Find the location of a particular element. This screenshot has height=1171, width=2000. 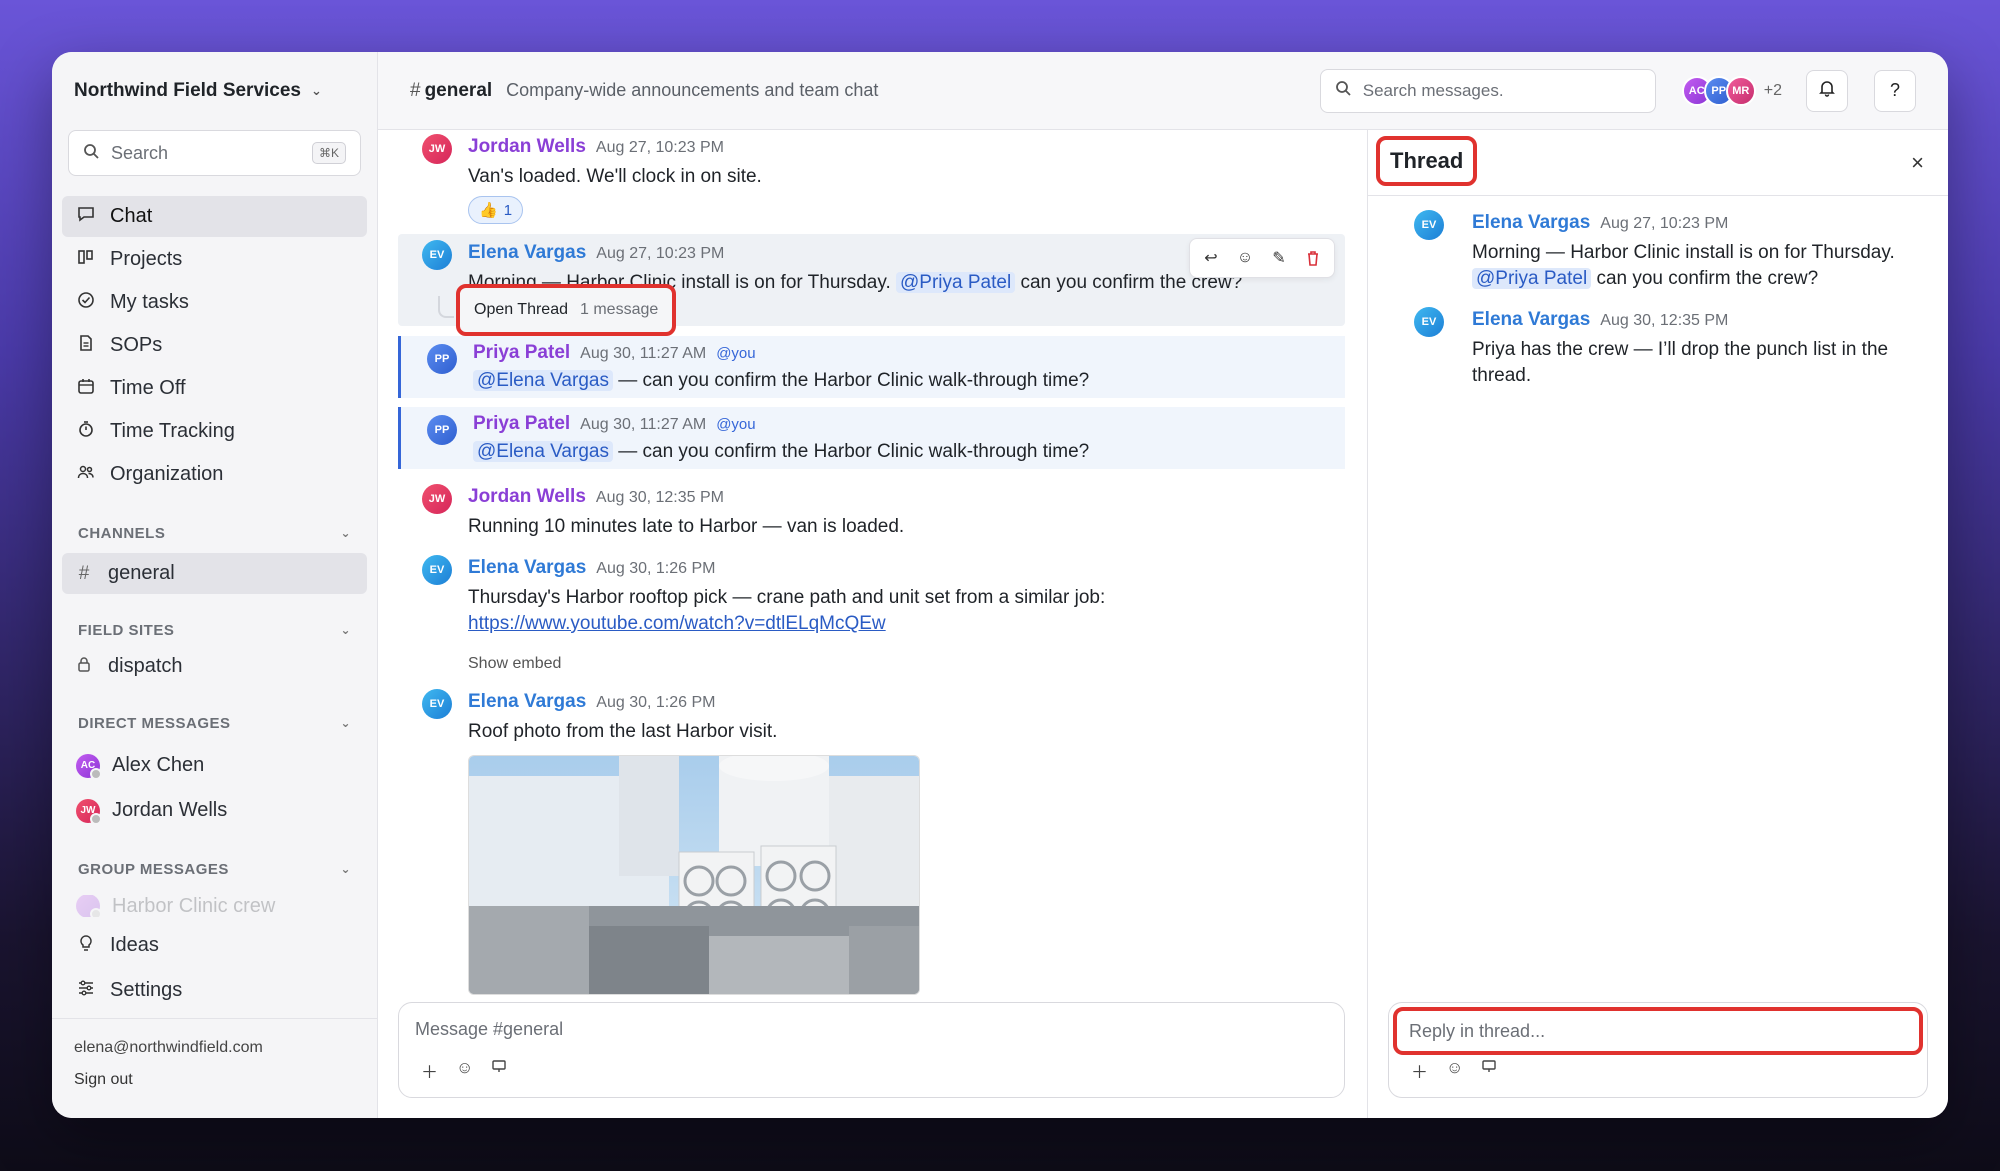

reaction-count: 1 is located at coordinates (508, 210).